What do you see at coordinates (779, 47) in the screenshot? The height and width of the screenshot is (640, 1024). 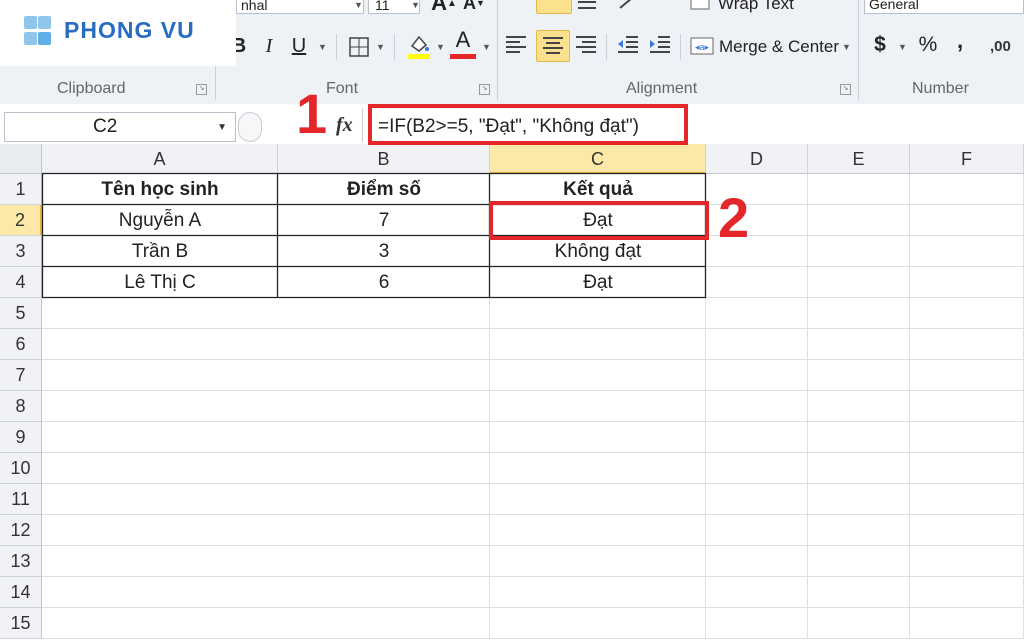 I see `merge-center-button: Merge & Center` at bounding box center [779, 47].